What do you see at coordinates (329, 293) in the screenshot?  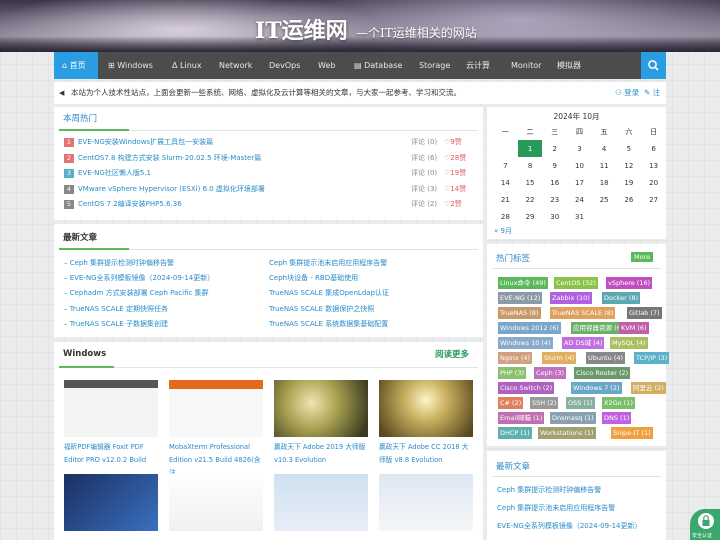 I see `latest-article-link: TrueNAS SCALE 集成OpenLdap认证` at bounding box center [329, 293].